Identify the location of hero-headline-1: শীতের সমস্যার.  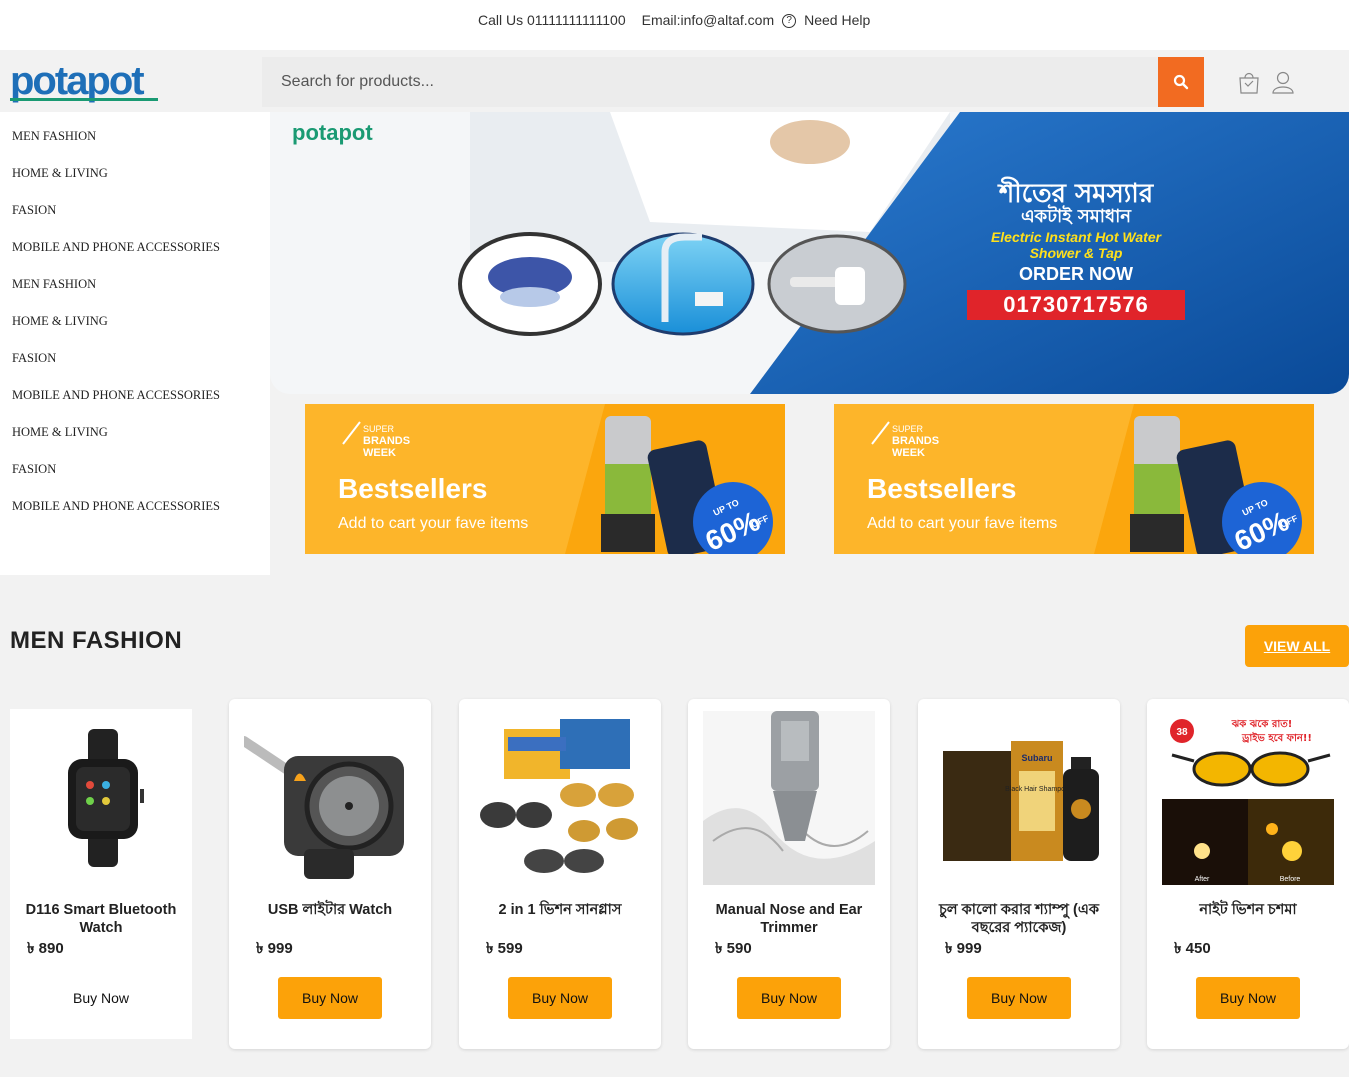
(1076, 192).